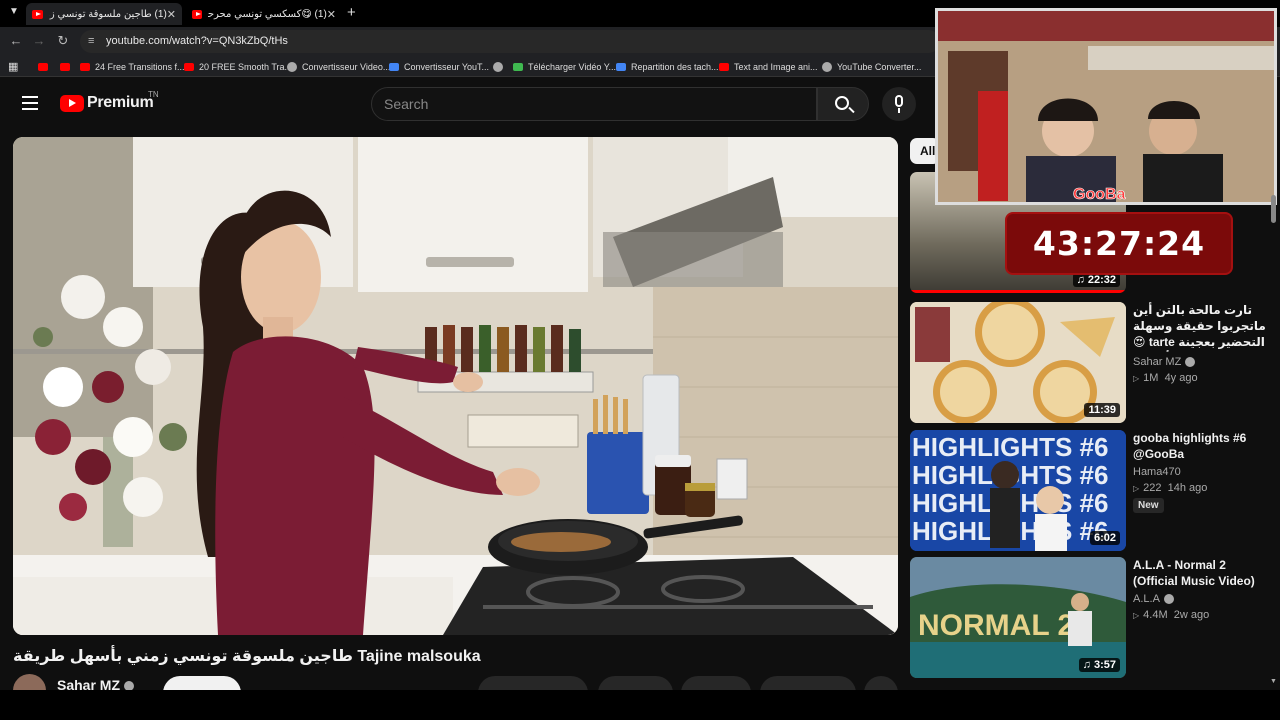 This screenshot has width=1280, height=720. Describe the element at coordinates (1104, 538) in the screenshot. I see `video-duration: 6:02` at that location.